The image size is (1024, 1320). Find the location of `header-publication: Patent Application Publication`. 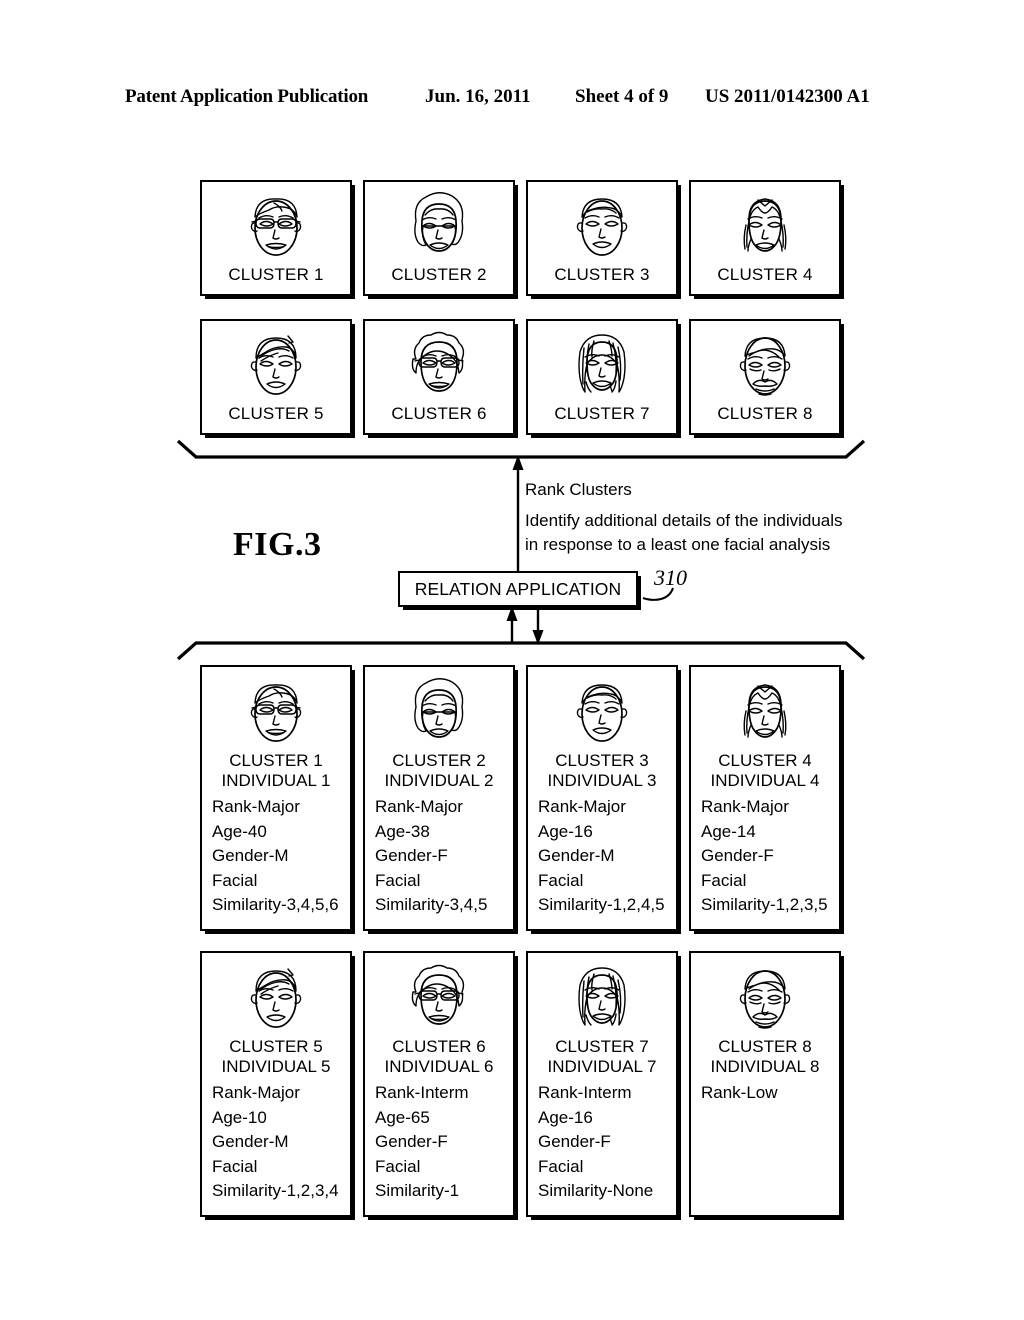

header-publication: Patent Application Publication is located at coordinates (247, 96).